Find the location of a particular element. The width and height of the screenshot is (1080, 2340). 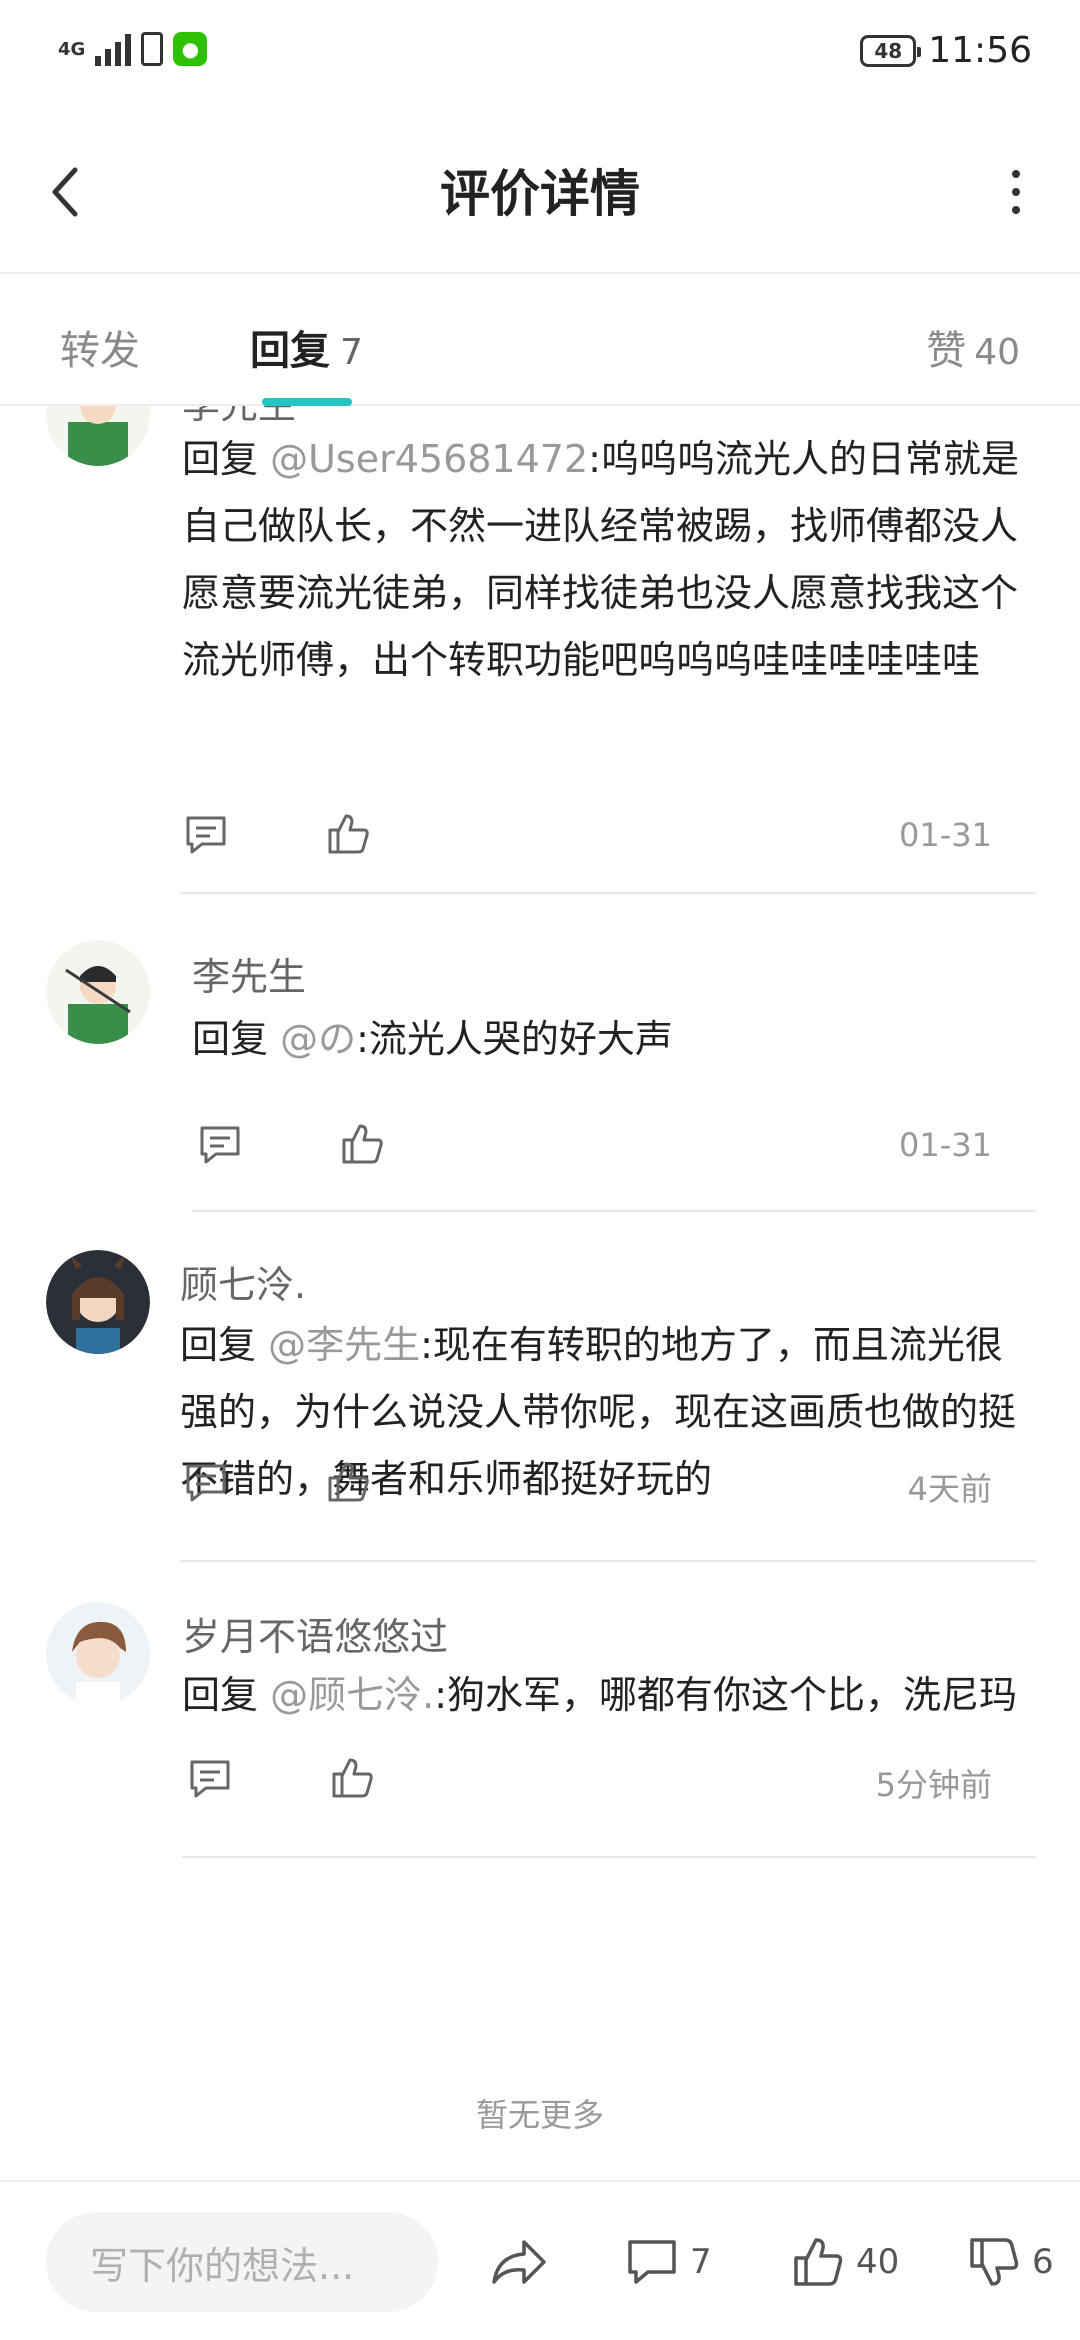

active-tab-indicator is located at coordinates (307, 402).